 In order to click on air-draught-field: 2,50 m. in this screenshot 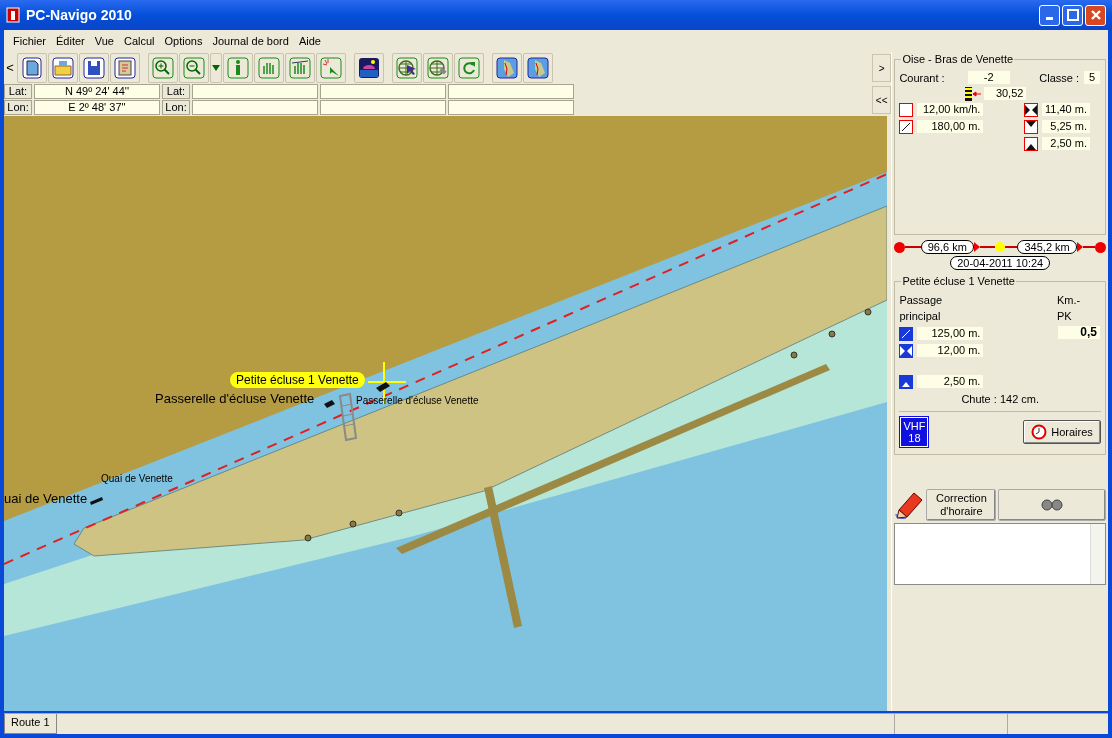, I will do `click(1066, 143)`.